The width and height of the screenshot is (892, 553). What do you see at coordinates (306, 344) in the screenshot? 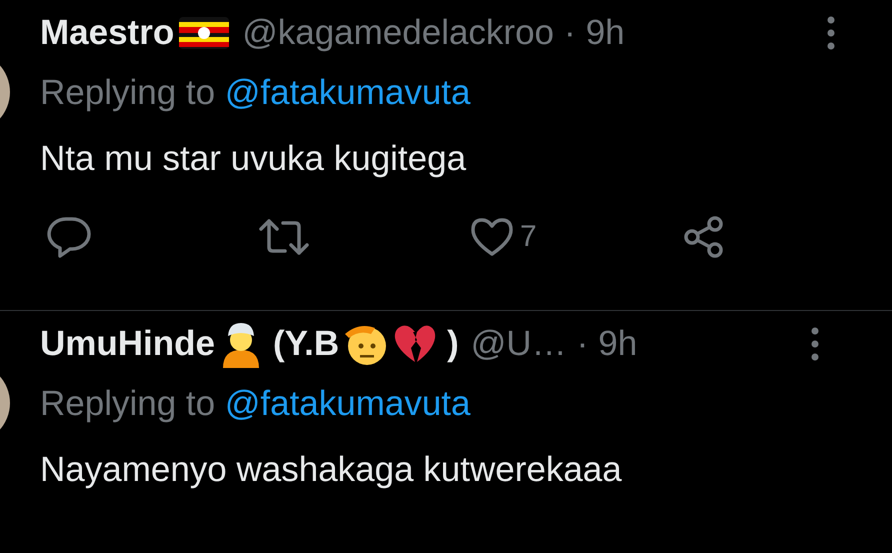
I see `author-name: (Y.B` at bounding box center [306, 344].